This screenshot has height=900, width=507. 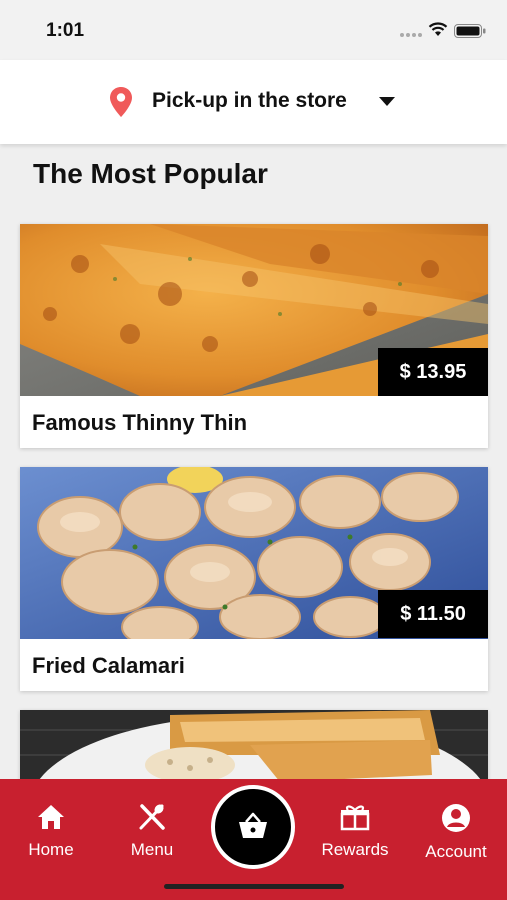 I want to click on caret-down-icon, so click(x=387, y=101).